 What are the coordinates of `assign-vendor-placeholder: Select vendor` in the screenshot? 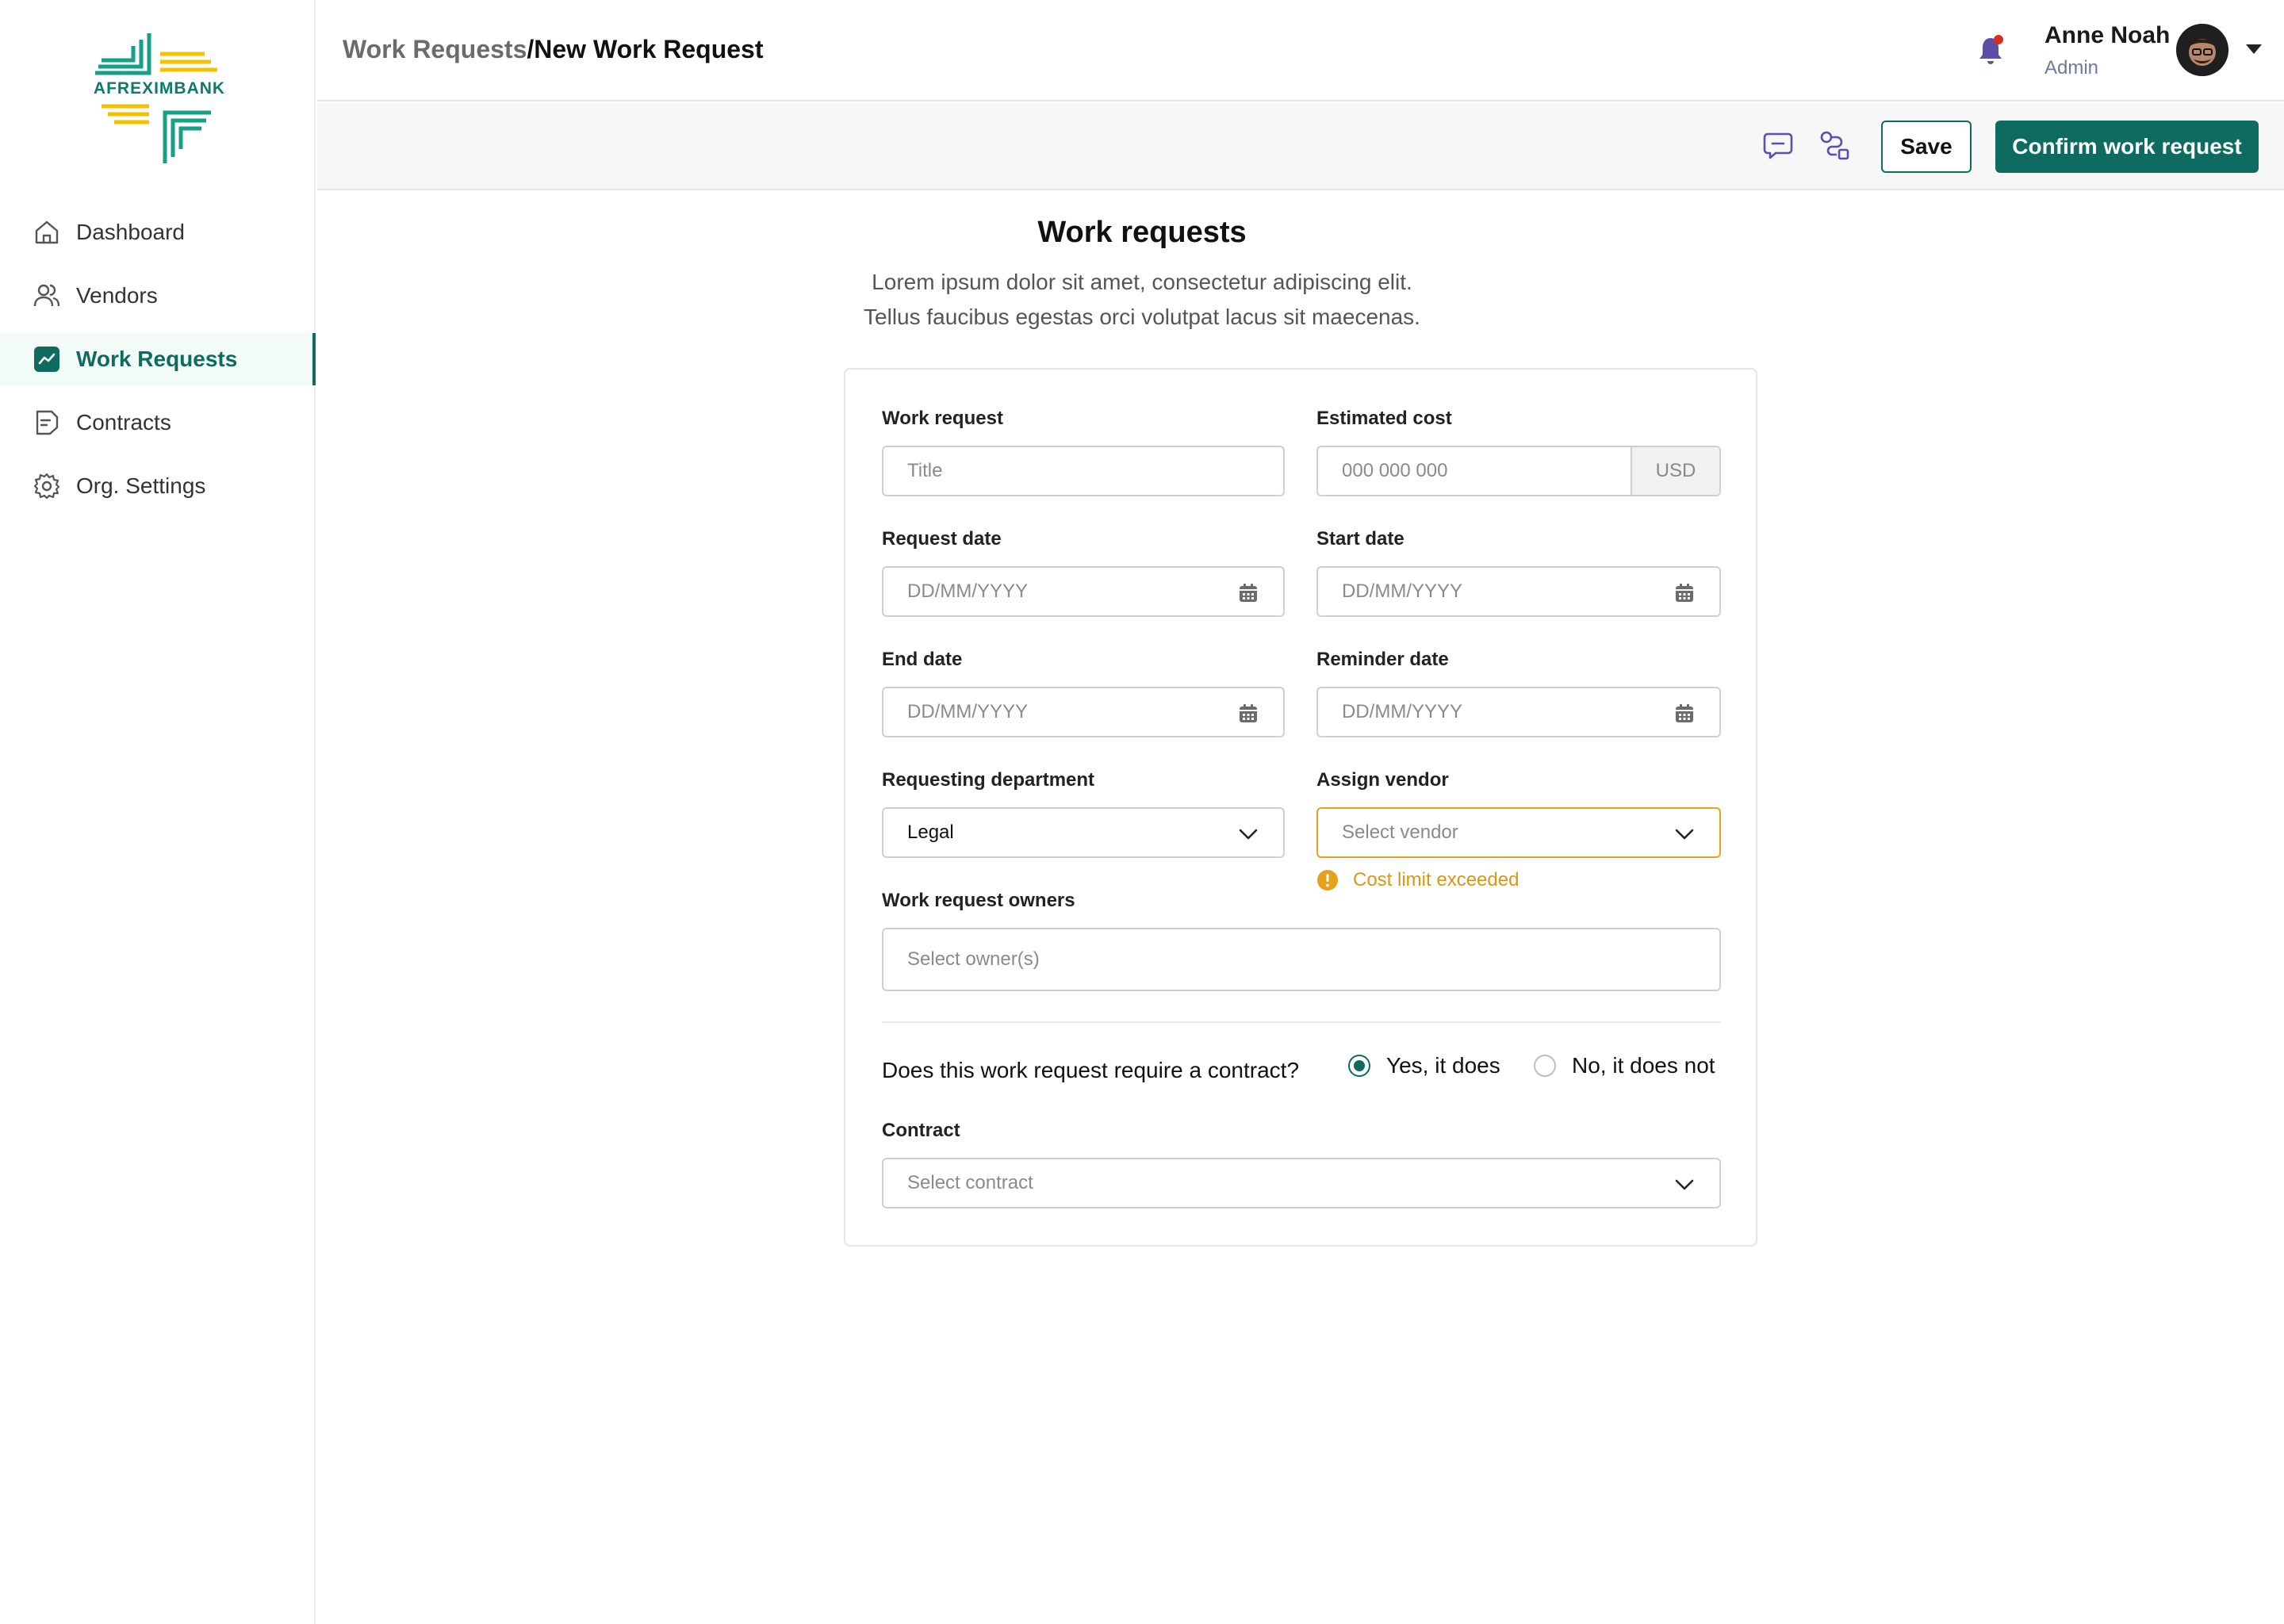 It's located at (1400, 833).